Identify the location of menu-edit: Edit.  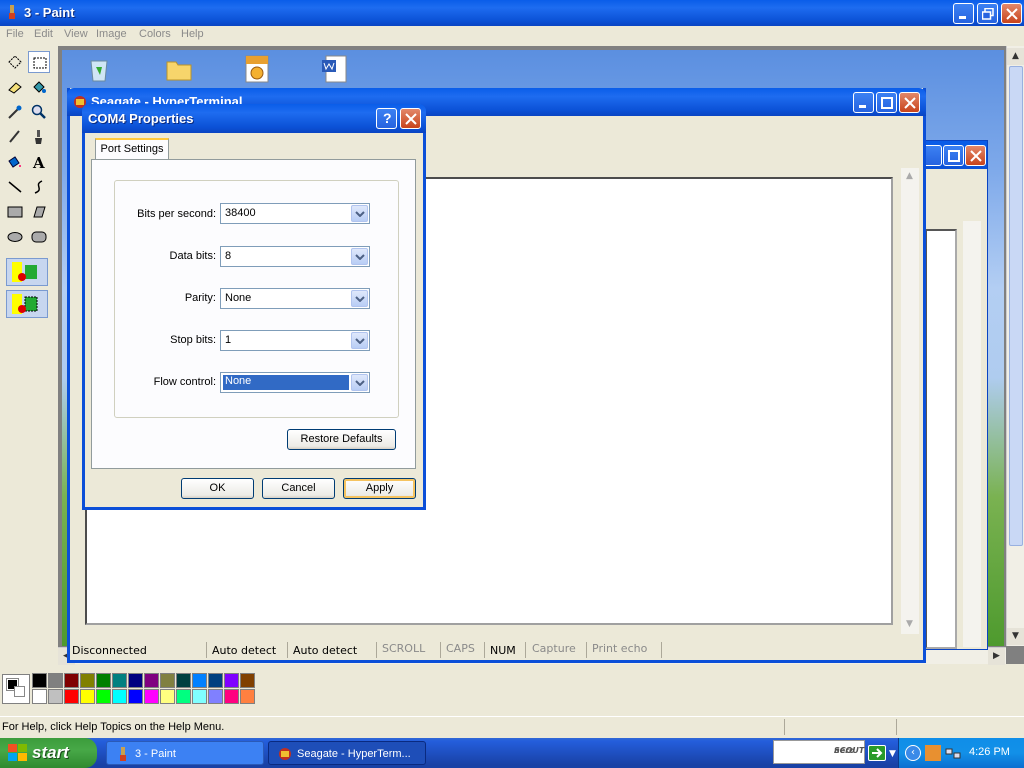
(43, 34).